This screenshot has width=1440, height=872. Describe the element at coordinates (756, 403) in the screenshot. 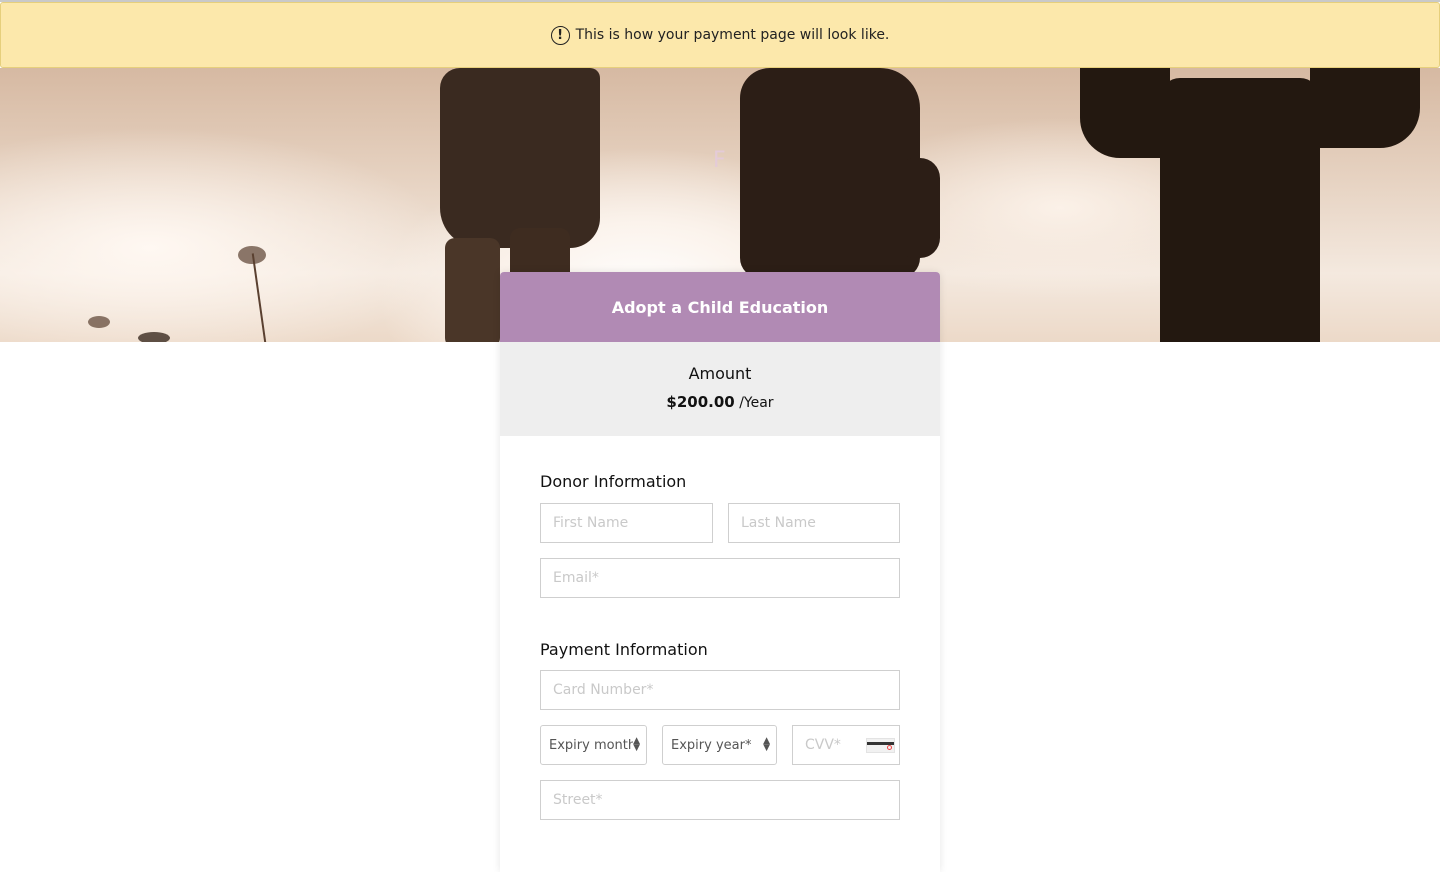

I see `amount-period: /Year` at that location.